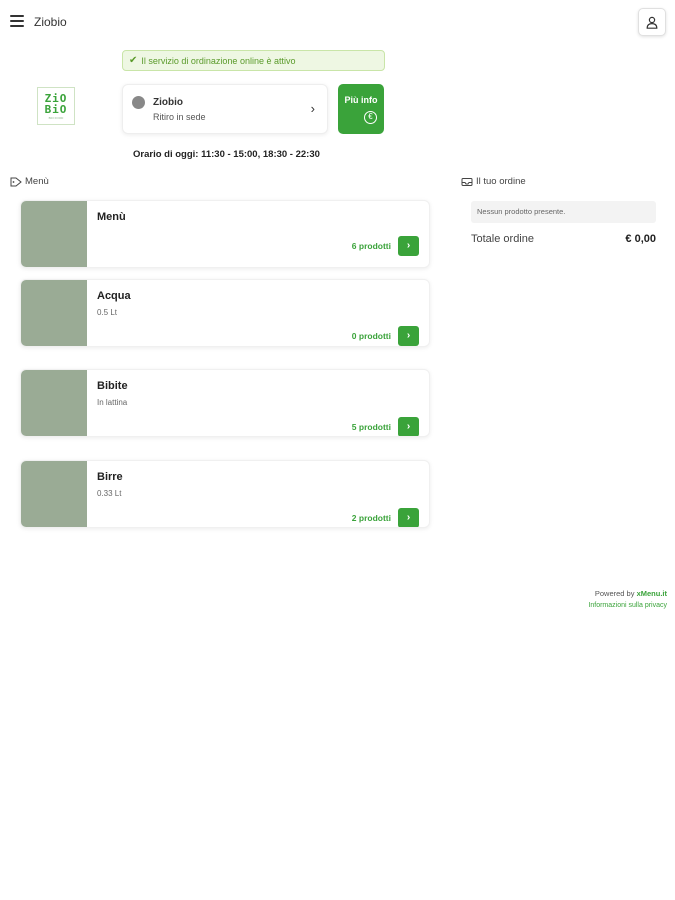 This screenshot has width=675, height=900. Describe the element at coordinates (614, 593) in the screenshot. I see `powered-by-prefix: Powered by` at that location.